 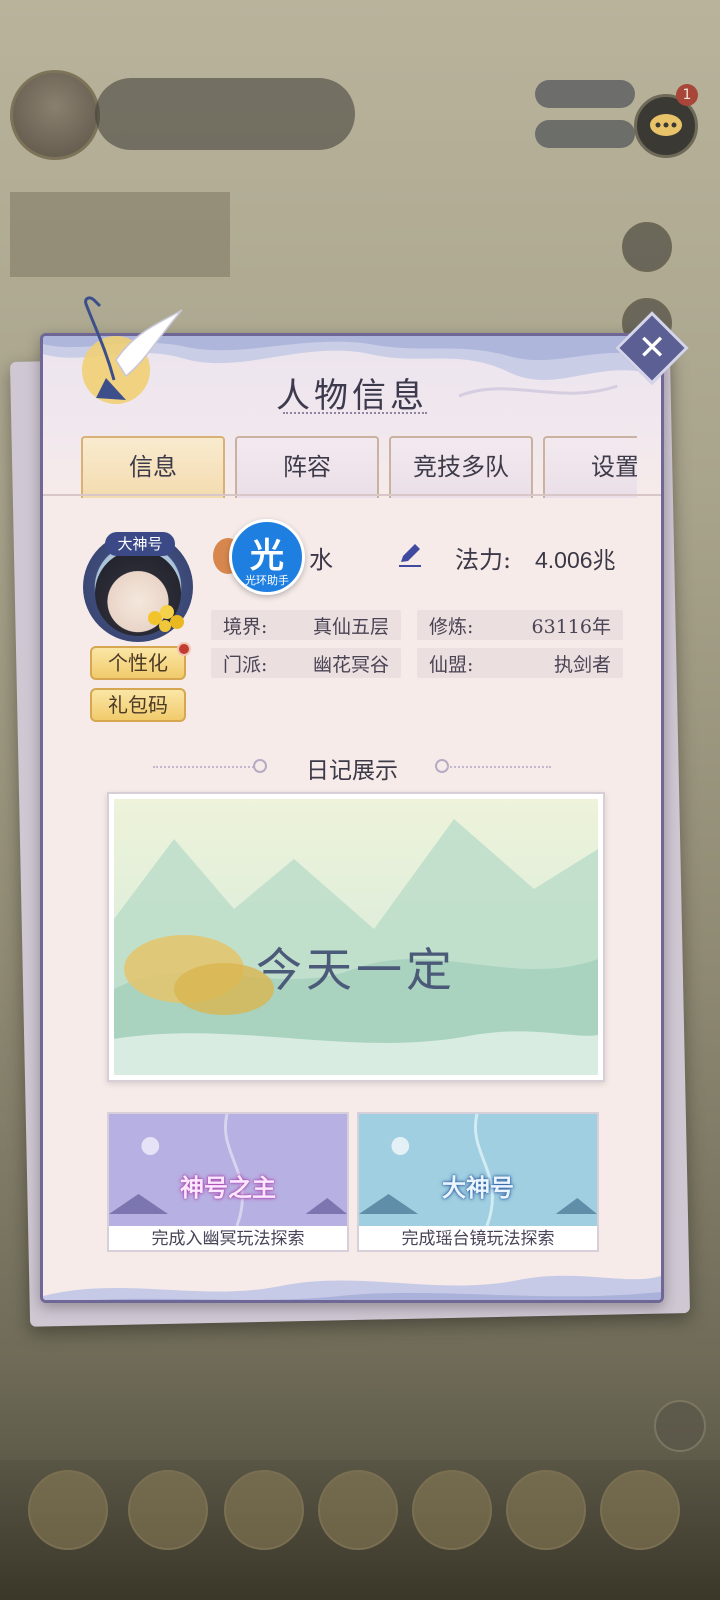 What do you see at coordinates (590, 467) in the screenshot?
I see `tab-settings: 设置` at bounding box center [590, 467].